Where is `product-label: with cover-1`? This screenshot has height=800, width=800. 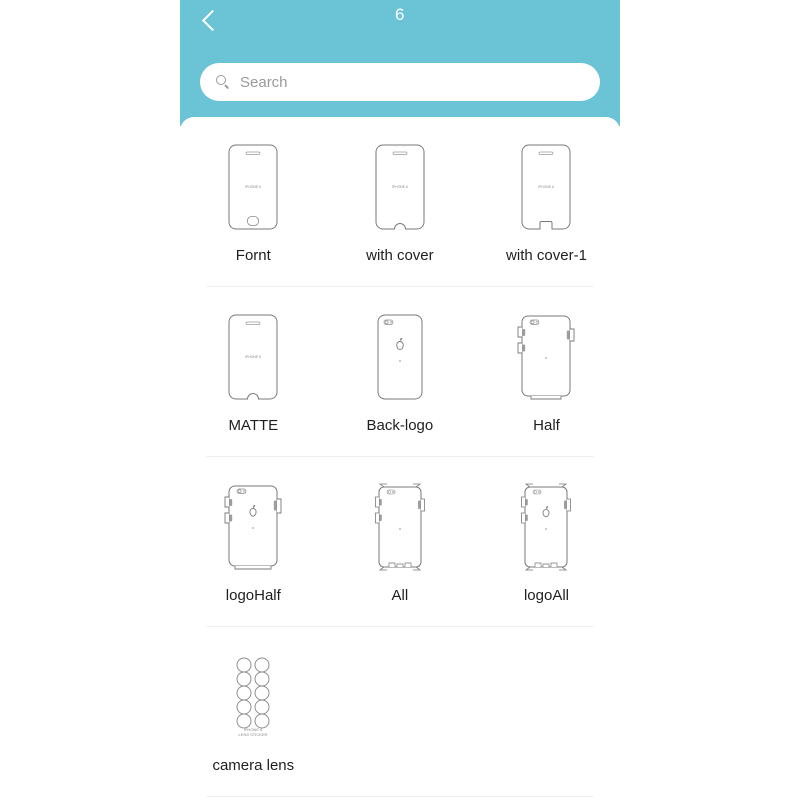 product-label: with cover-1 is located at coordinates (546, 255).